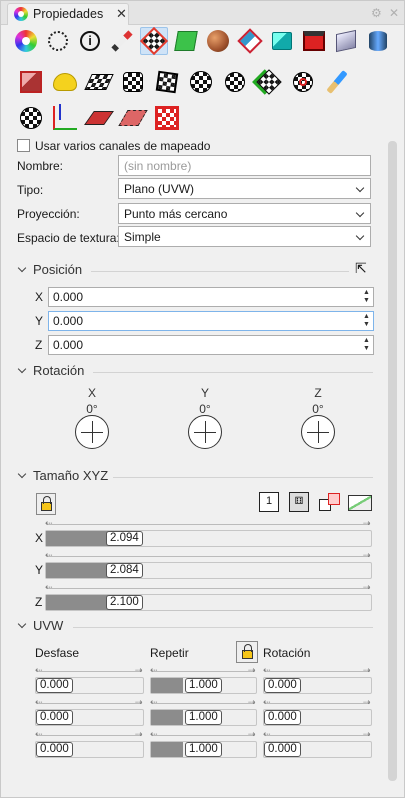 The height and width of the screenshot is (798, 405). Describe the element at coordinates (23, 145) in the screenshot. I see `multi-channel-checkbox` at that location.